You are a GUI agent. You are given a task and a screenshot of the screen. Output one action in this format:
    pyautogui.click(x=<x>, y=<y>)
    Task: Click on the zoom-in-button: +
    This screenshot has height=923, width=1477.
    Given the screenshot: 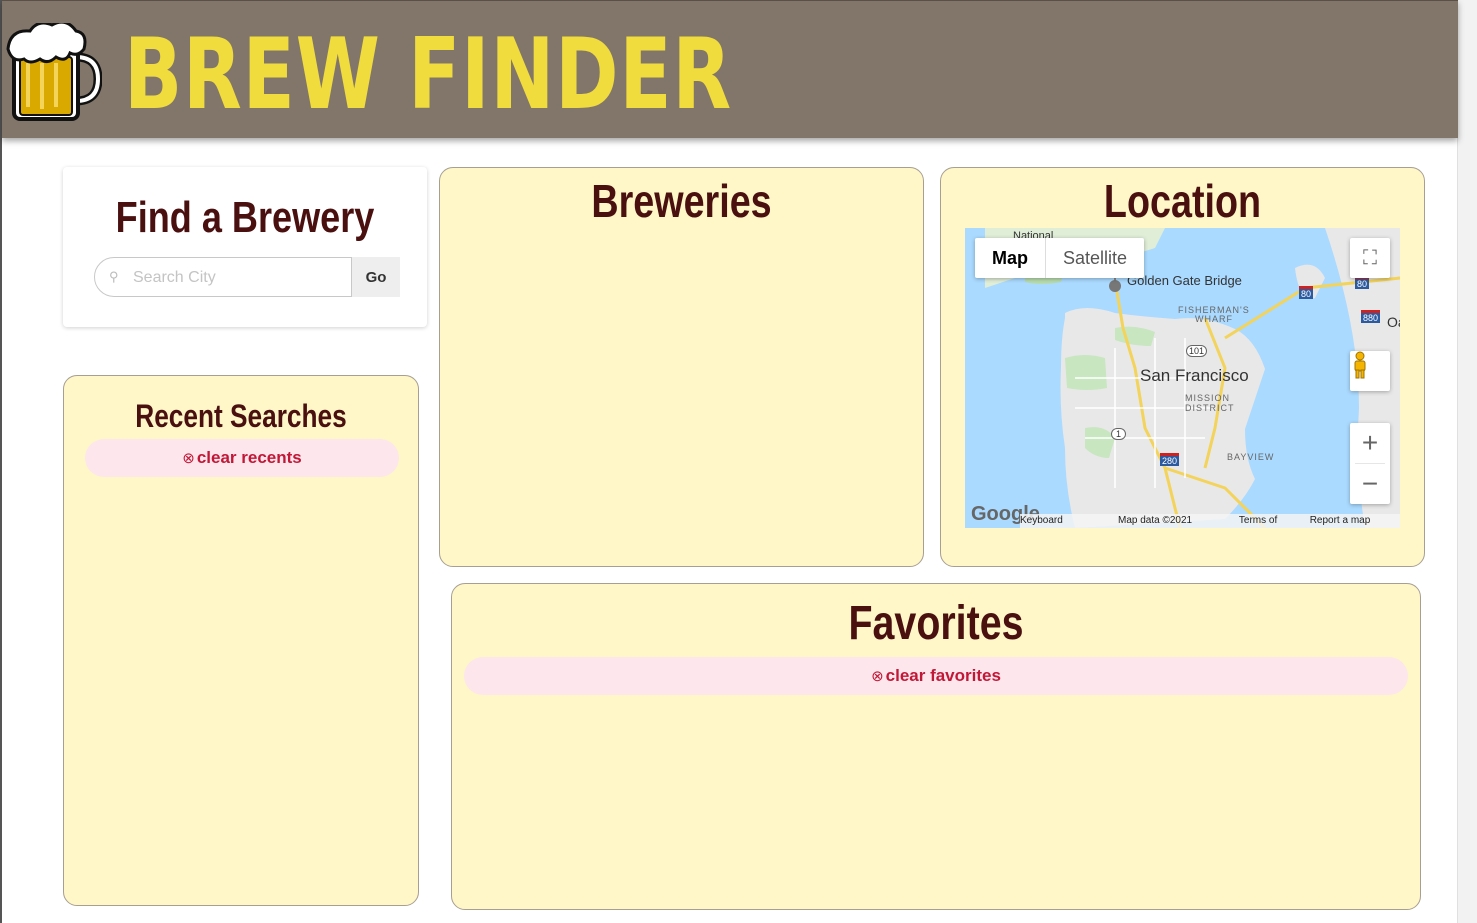 What is the action you would take?
    pyautogui.click(x=1370, y=443)
    